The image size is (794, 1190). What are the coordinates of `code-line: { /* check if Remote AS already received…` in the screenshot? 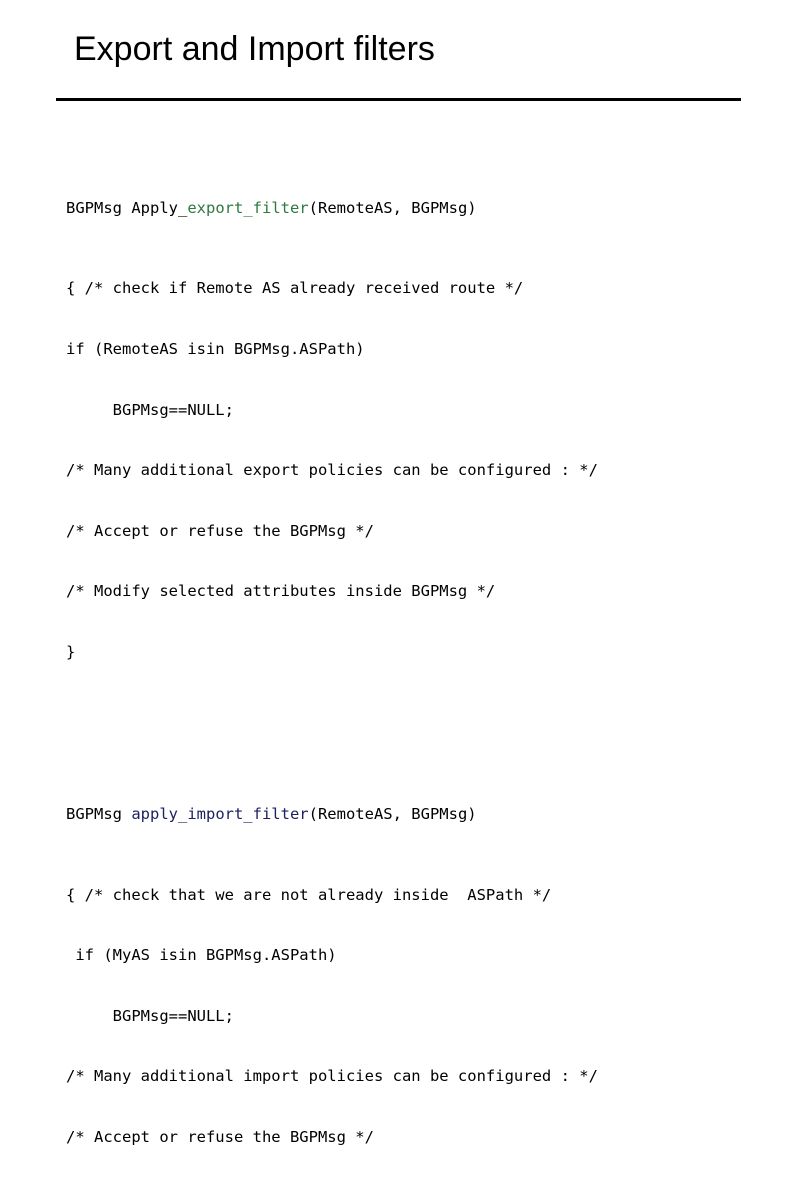 It's located at (295, 288).